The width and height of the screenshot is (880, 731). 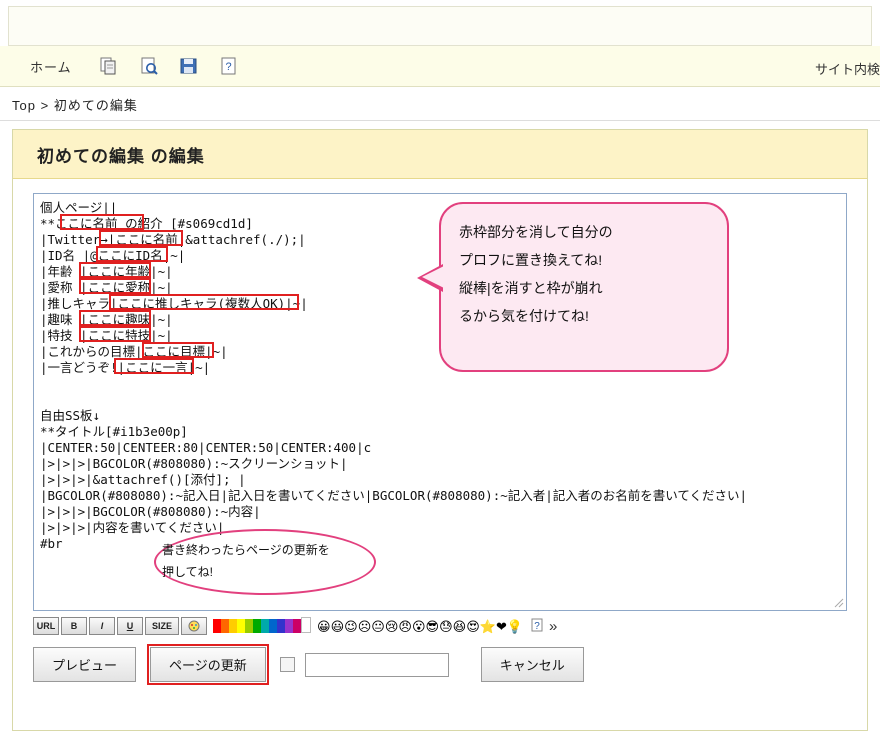 I want to click on emoji-star-icon: ⭐, so click(x=488, y=626).